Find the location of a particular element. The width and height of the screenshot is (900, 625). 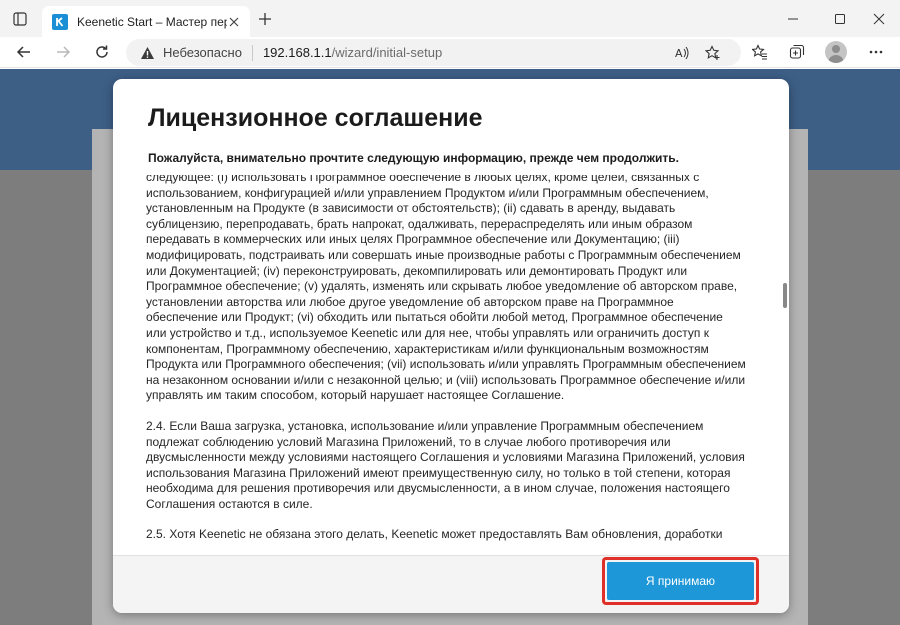

keenetic-k-icon is located at coordinates (60, 21).